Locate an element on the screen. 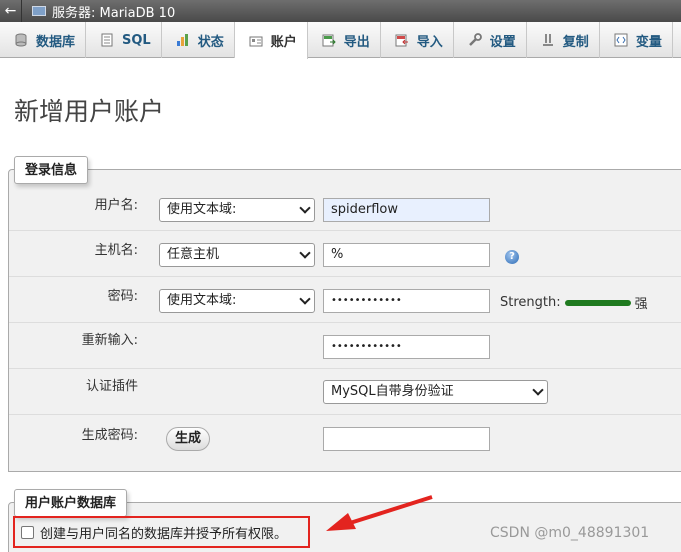 This screenshot has height=552, width=681. page-title: 新增用户账户 is located at coordinates (89, 111).